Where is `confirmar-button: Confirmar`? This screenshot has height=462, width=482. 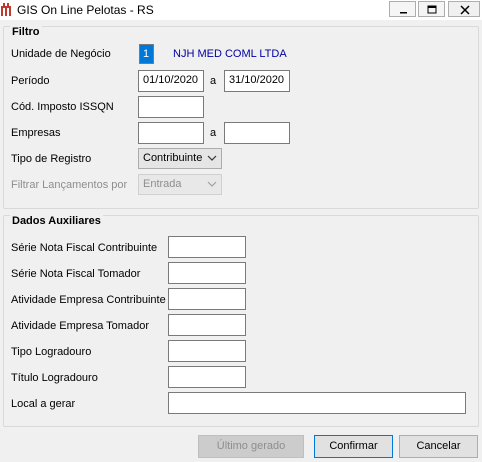 confirmar-button: Confirmar is located at coordinates (353, 446).